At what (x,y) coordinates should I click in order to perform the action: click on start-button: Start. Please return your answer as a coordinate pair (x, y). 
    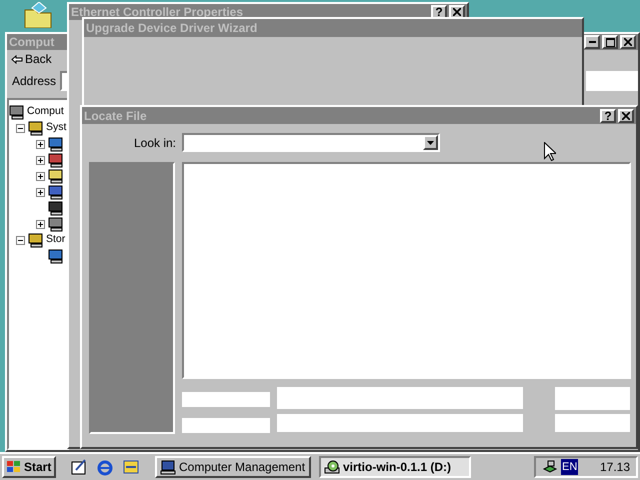
    Looking at the image, I should click on (29, 467).